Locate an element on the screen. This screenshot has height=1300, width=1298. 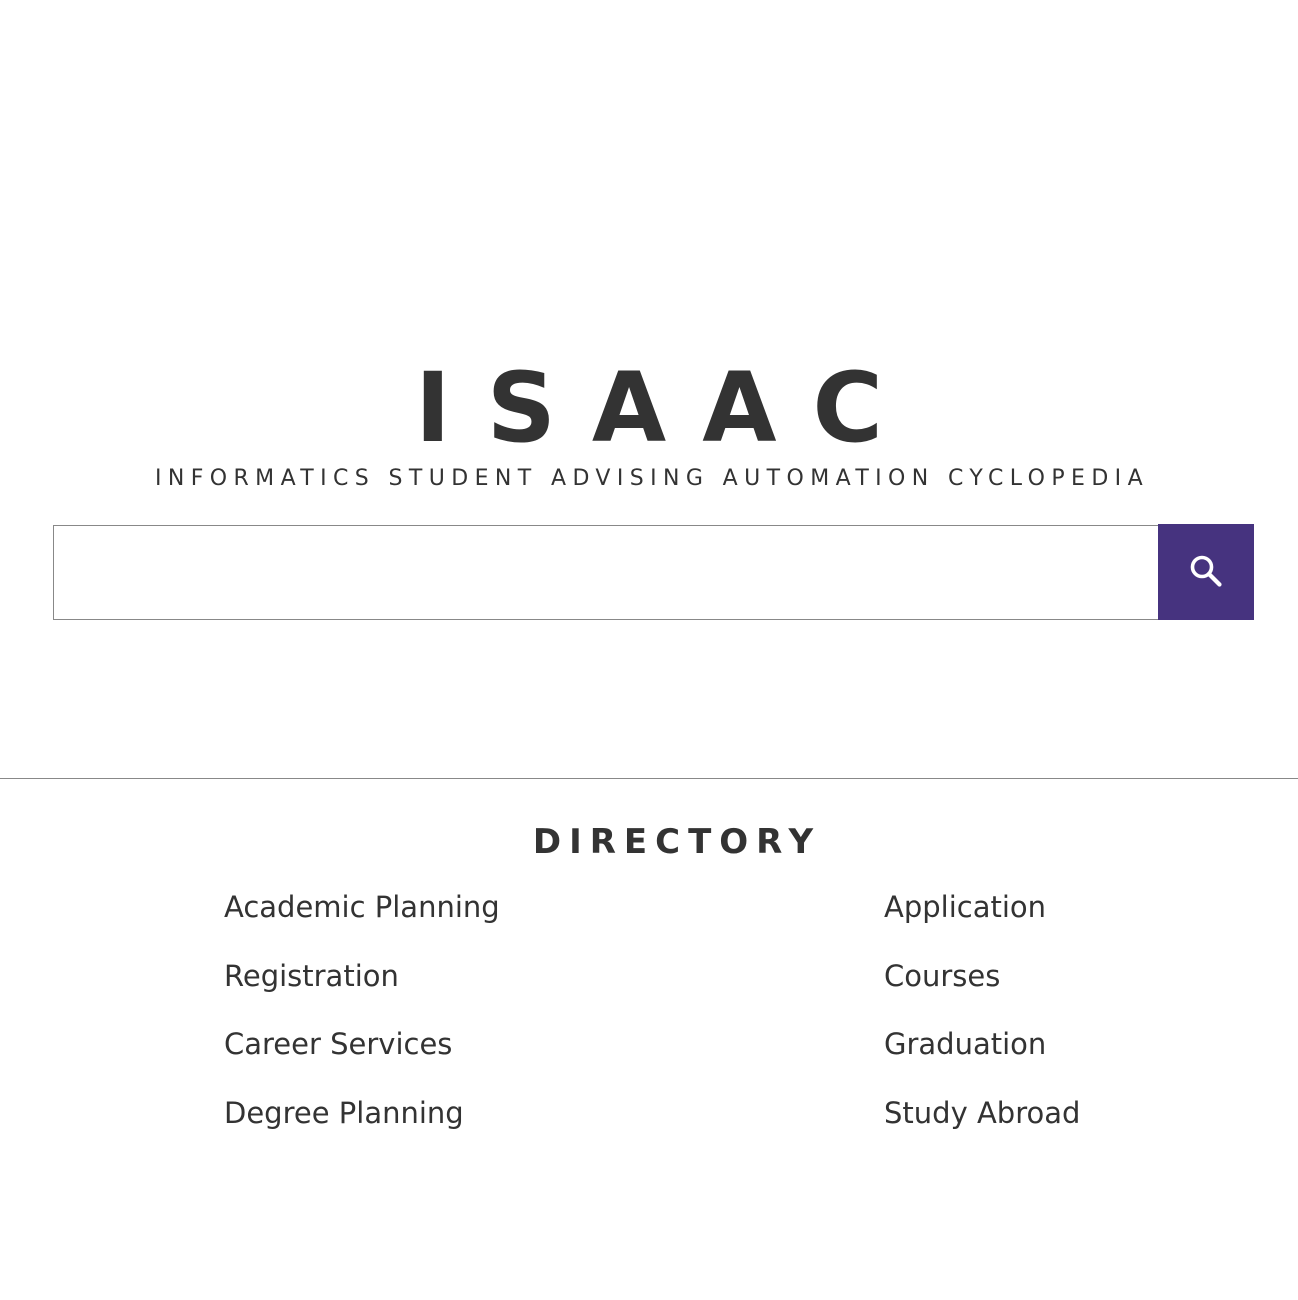
directory-link-career-services: Career Services is located at coordinates (434, 1055).